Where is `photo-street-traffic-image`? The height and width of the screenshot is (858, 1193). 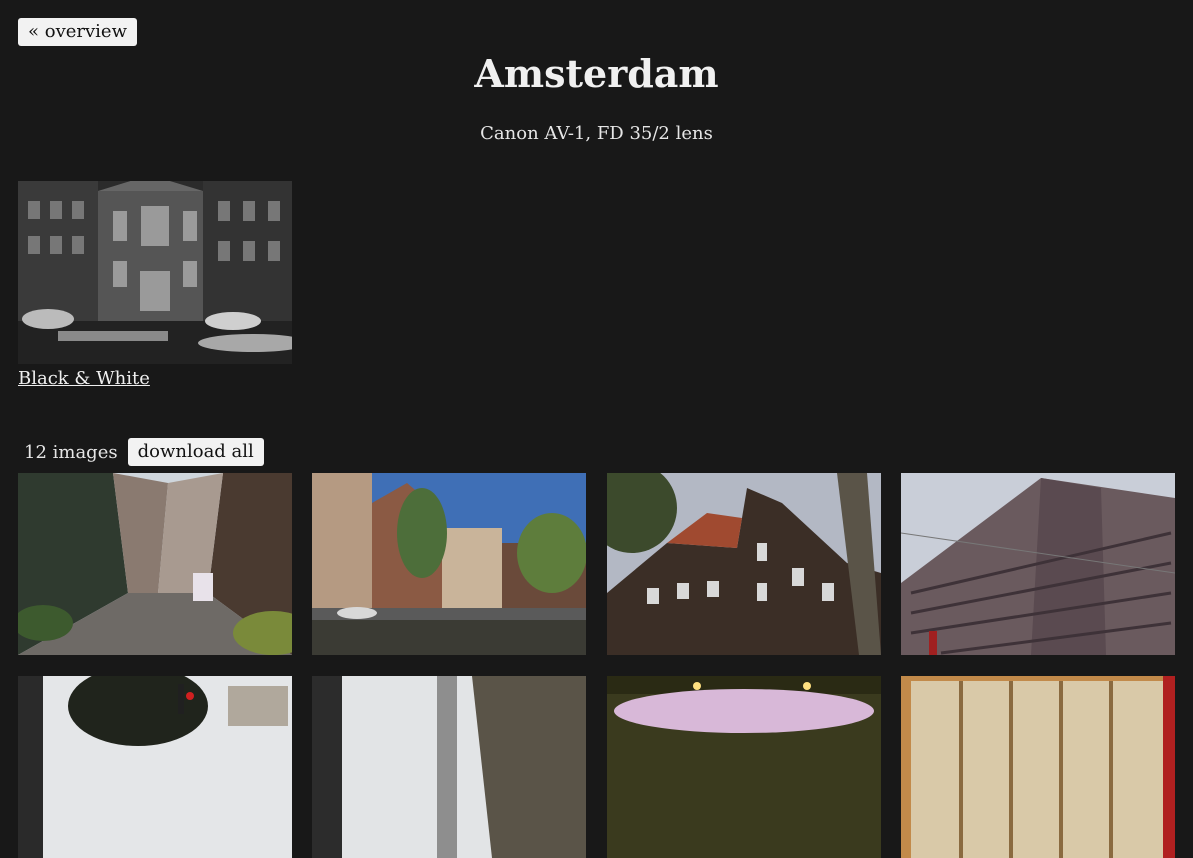
photo-street-traffic-image is located at coordinates (155, 767).